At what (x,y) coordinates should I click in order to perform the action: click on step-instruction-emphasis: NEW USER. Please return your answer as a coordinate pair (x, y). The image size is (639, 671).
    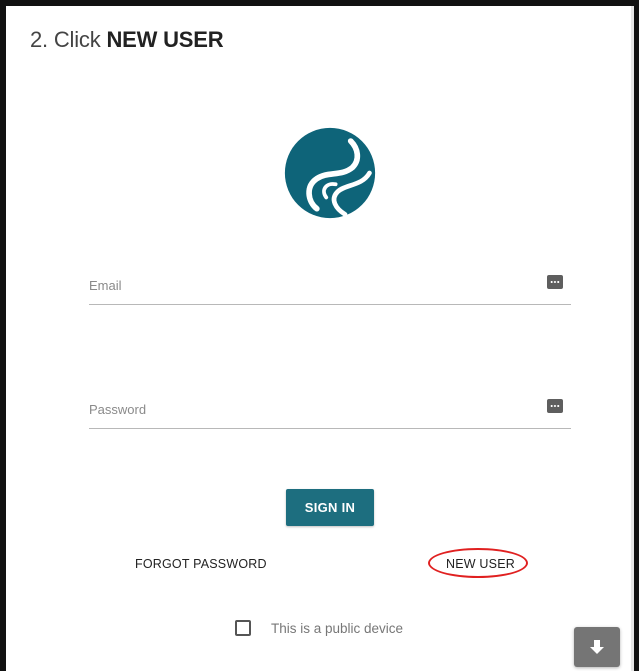
    Looking at the image, I should click on (165, 39).